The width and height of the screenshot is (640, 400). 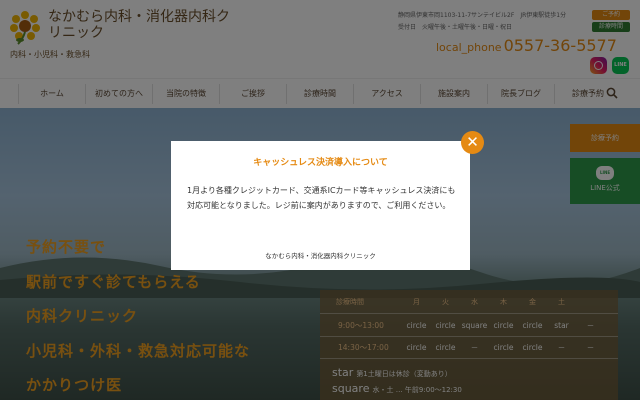 I want to click on modal-title: キャッシュレス決済導入について, so click(x=320, y=163).